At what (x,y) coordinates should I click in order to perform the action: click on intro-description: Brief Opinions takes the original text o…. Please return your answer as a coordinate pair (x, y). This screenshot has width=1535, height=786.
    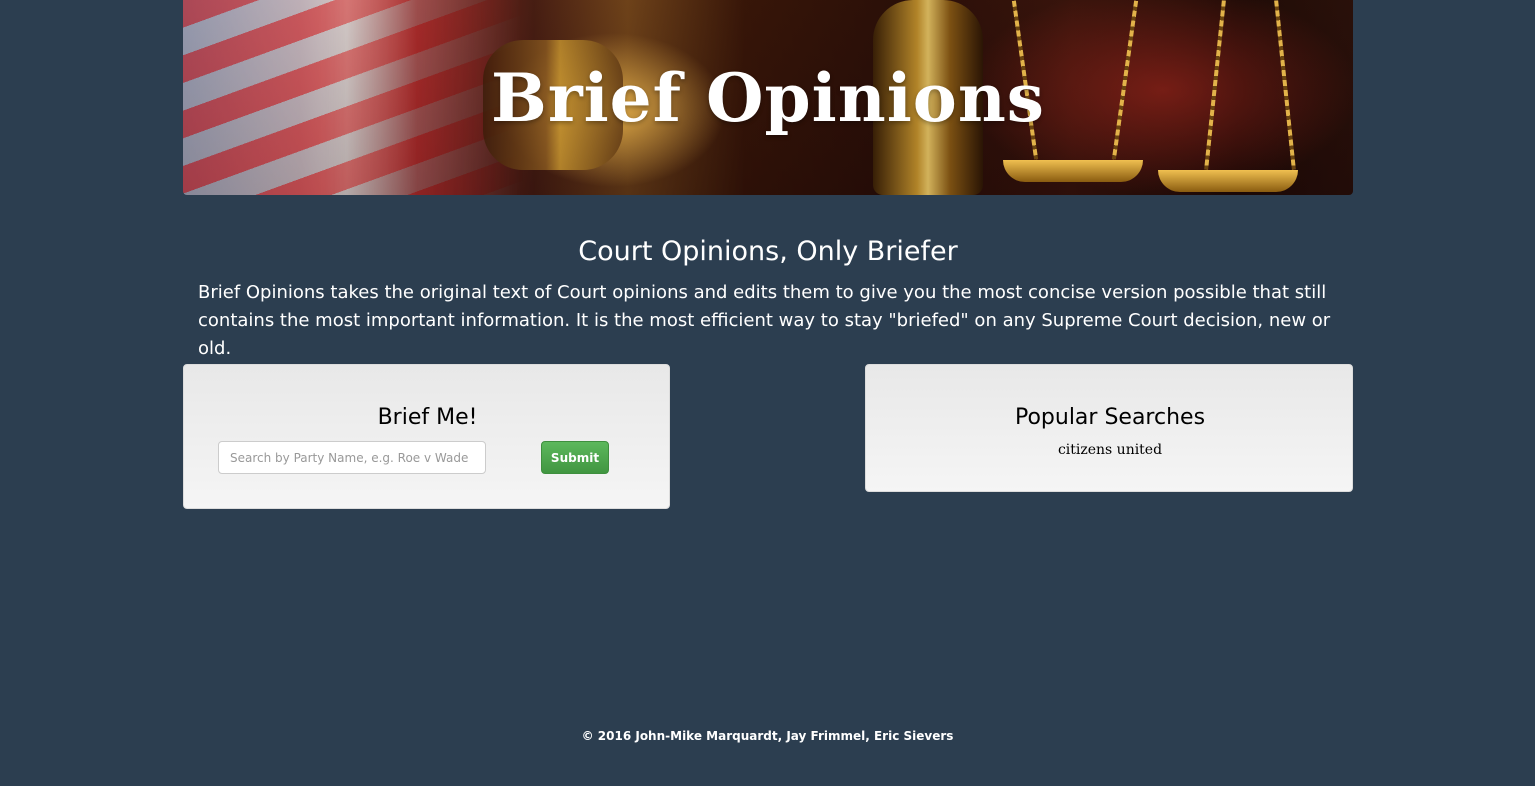
    Looking at the image, I should click on (764, 320).